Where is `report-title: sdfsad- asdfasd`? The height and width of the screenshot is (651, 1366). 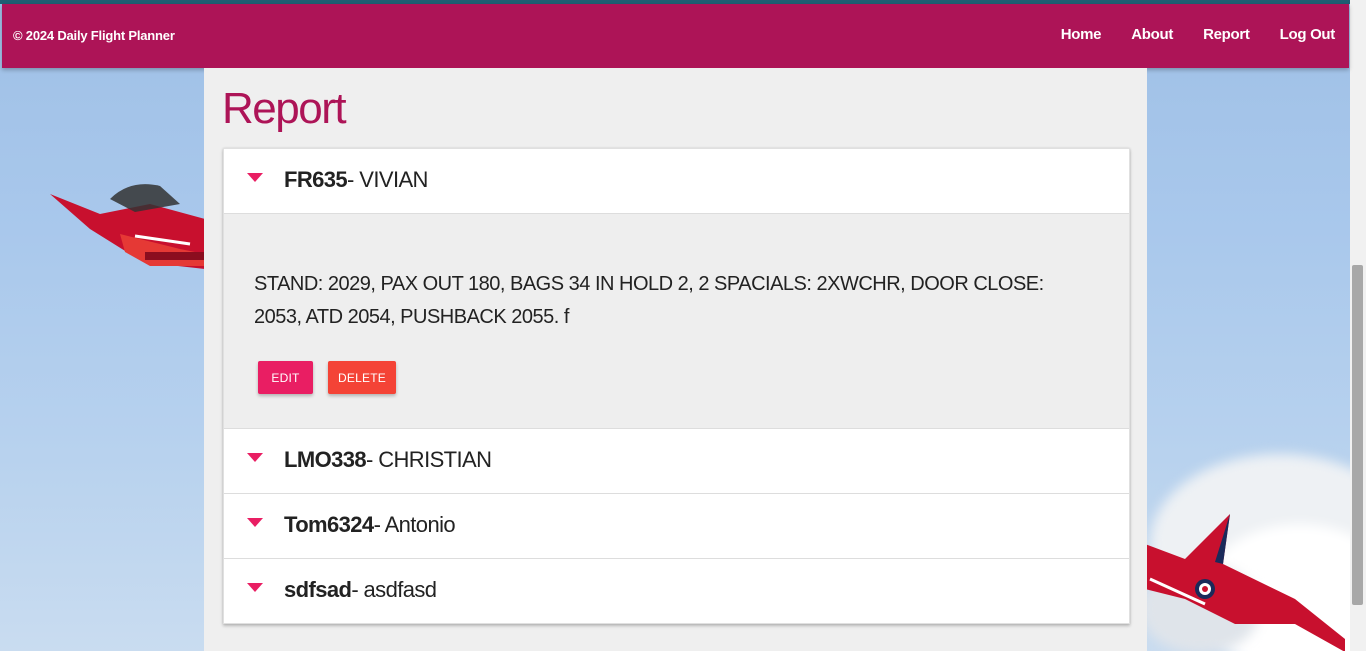
report-title: sdfsad- asdfasd is located at coordinates (360, 590).